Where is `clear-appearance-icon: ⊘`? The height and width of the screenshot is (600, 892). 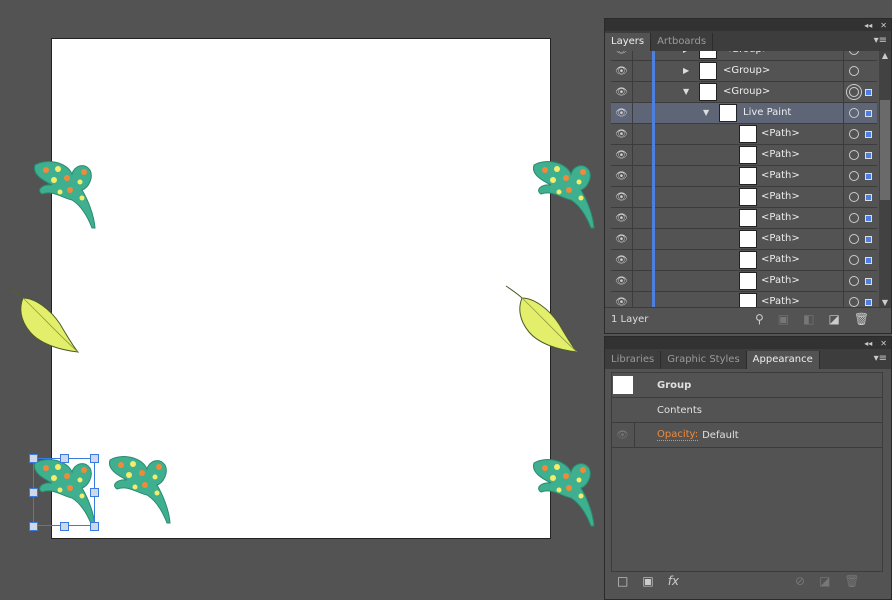 clear-appearance-icon: ⊘ is located at coordinates (800, 581).